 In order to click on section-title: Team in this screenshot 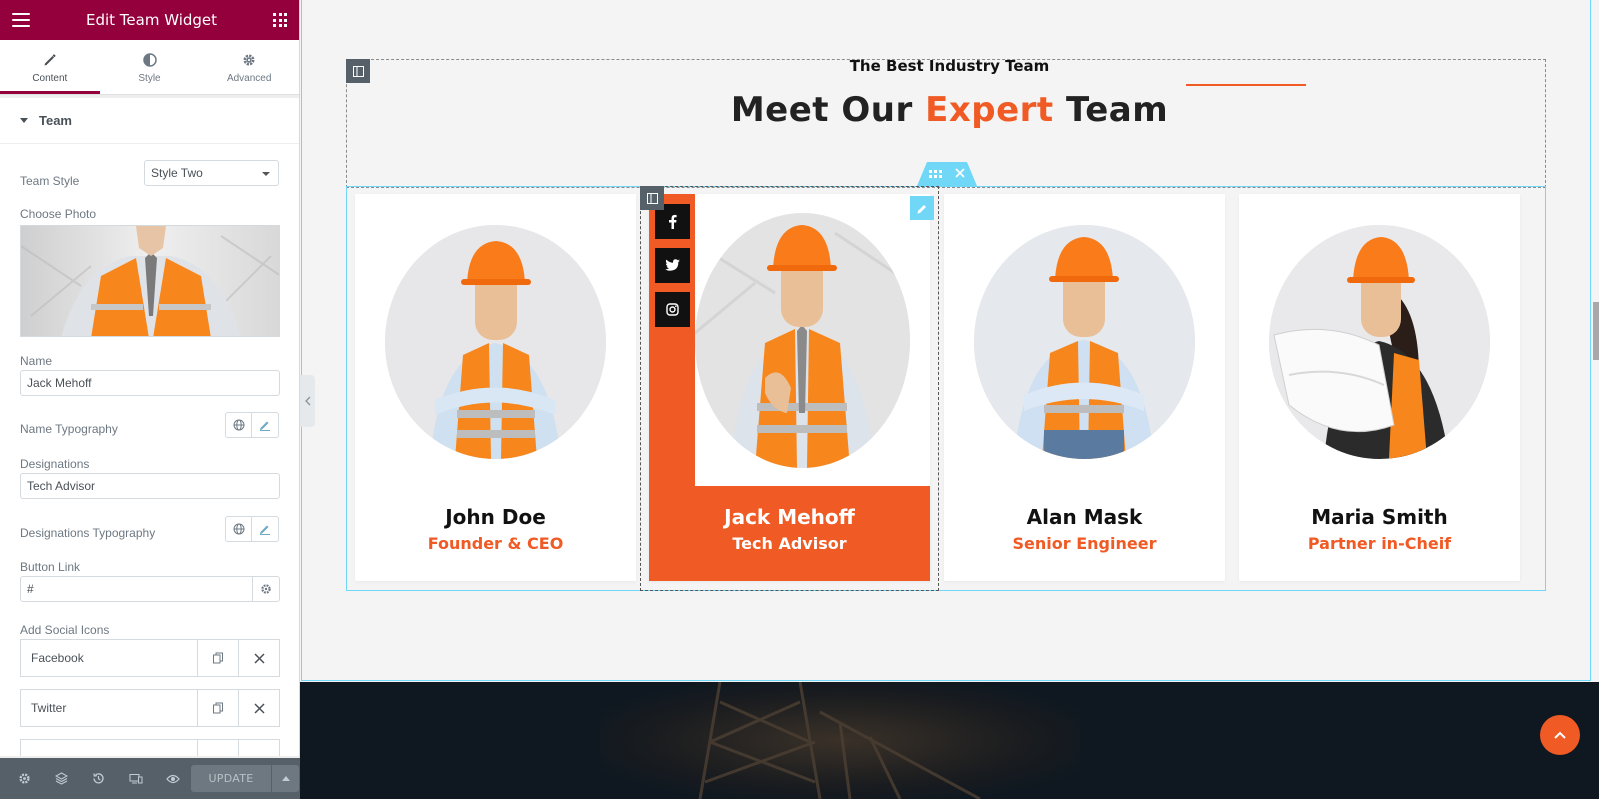, I will do `click(55, 120)`.